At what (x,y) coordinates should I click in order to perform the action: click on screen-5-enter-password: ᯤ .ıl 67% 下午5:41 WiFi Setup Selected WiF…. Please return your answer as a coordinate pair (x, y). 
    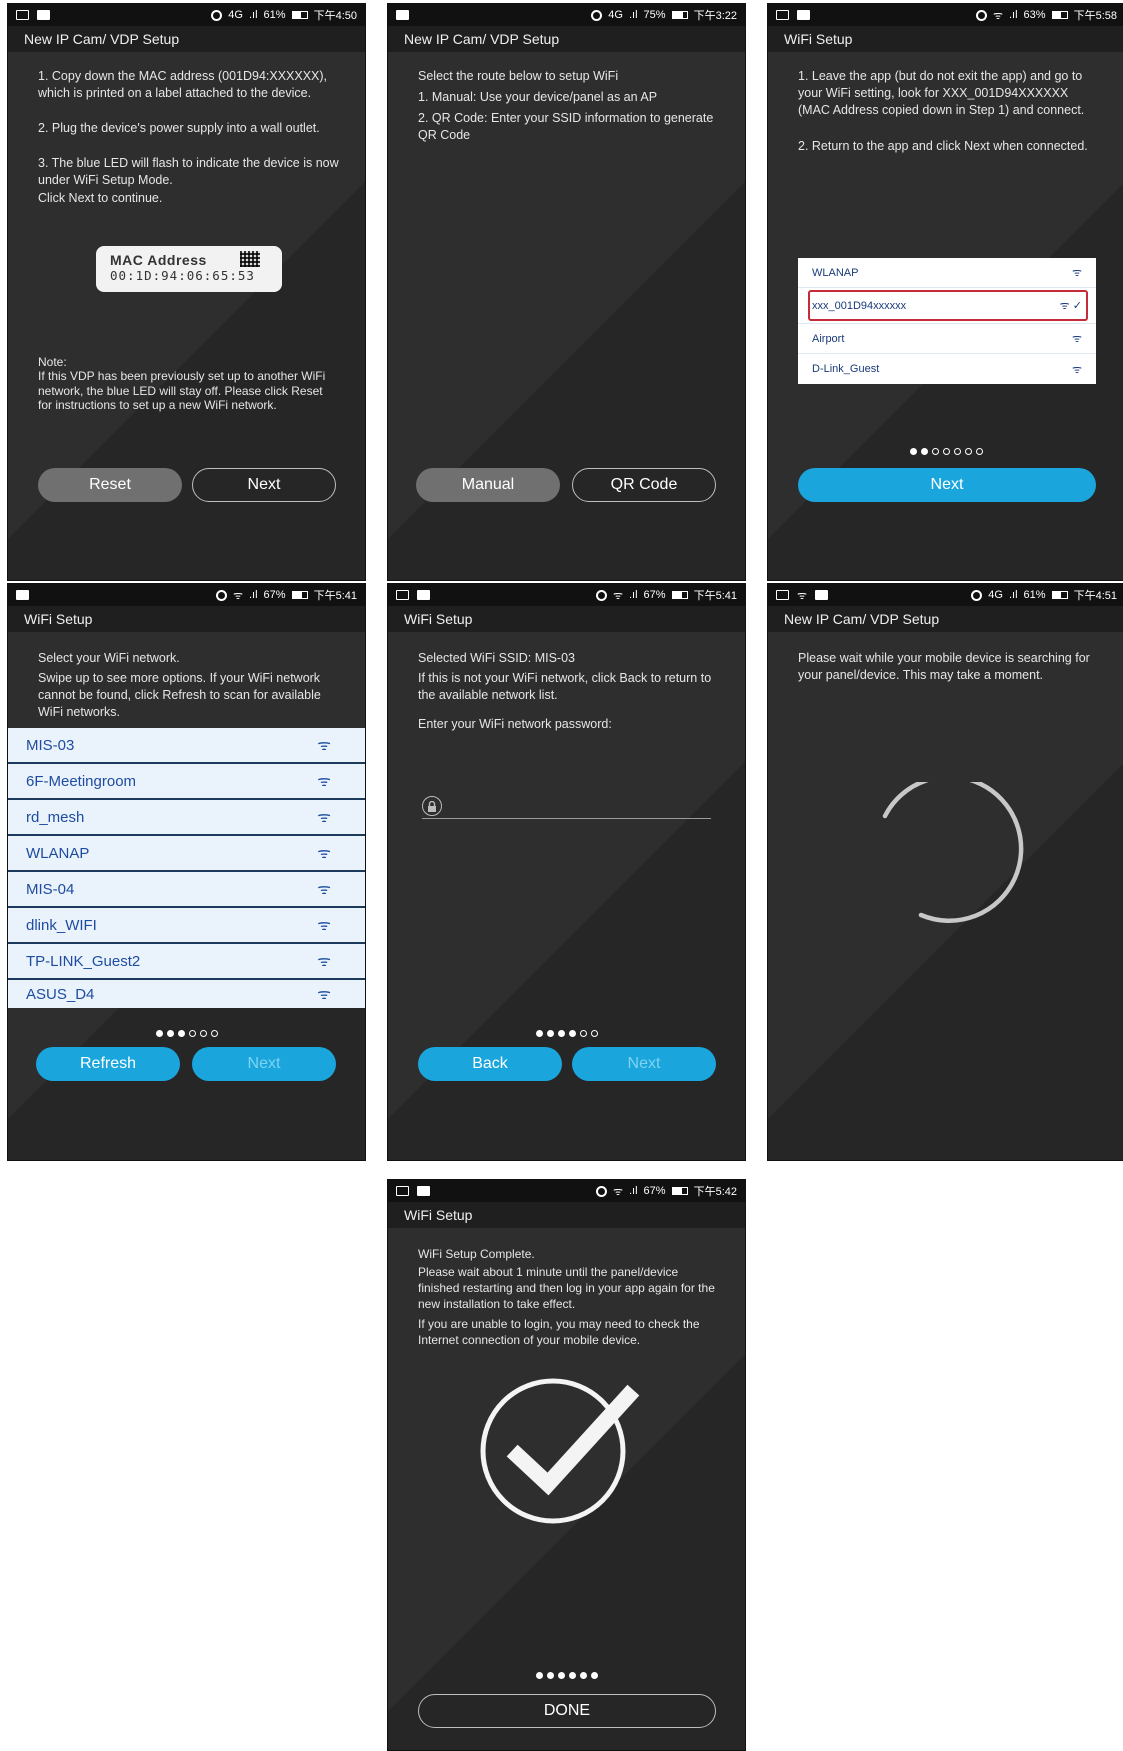
    Looking at the image, I should click on (566, 872).